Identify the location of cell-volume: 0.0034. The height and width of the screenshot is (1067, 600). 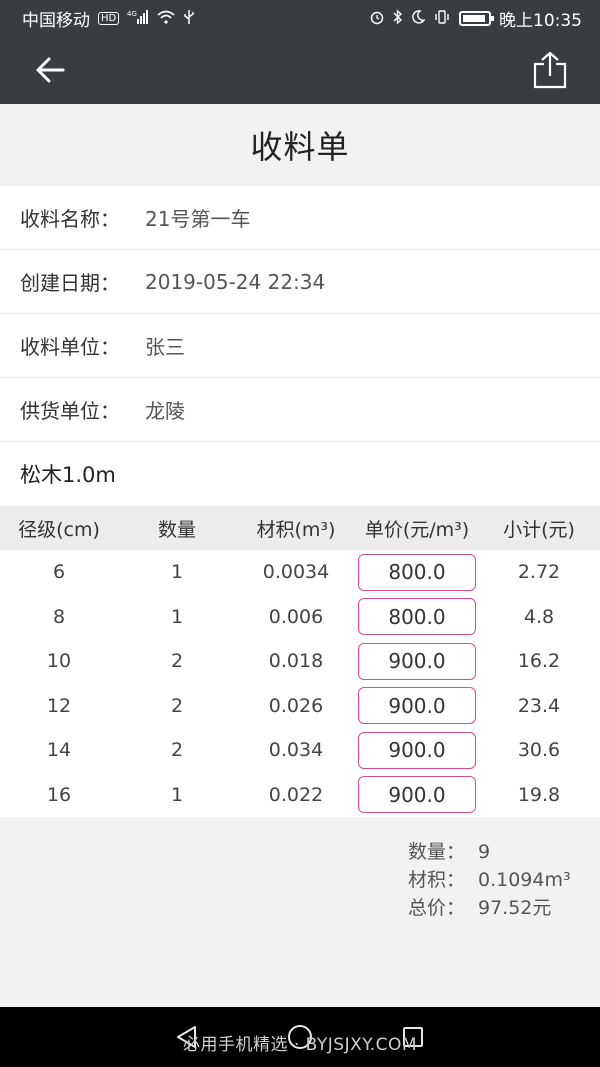
(296, 572).